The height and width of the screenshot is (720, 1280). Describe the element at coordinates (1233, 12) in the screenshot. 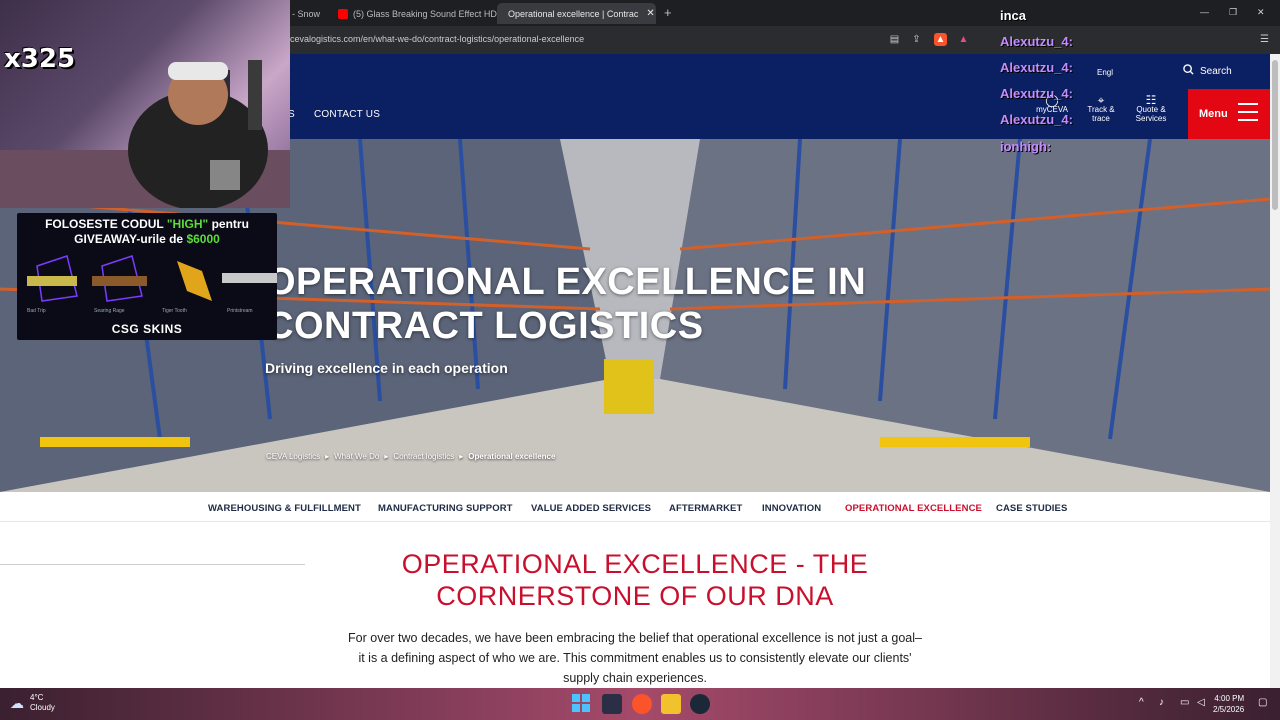

I see `restore-icon: ❐` at that location.